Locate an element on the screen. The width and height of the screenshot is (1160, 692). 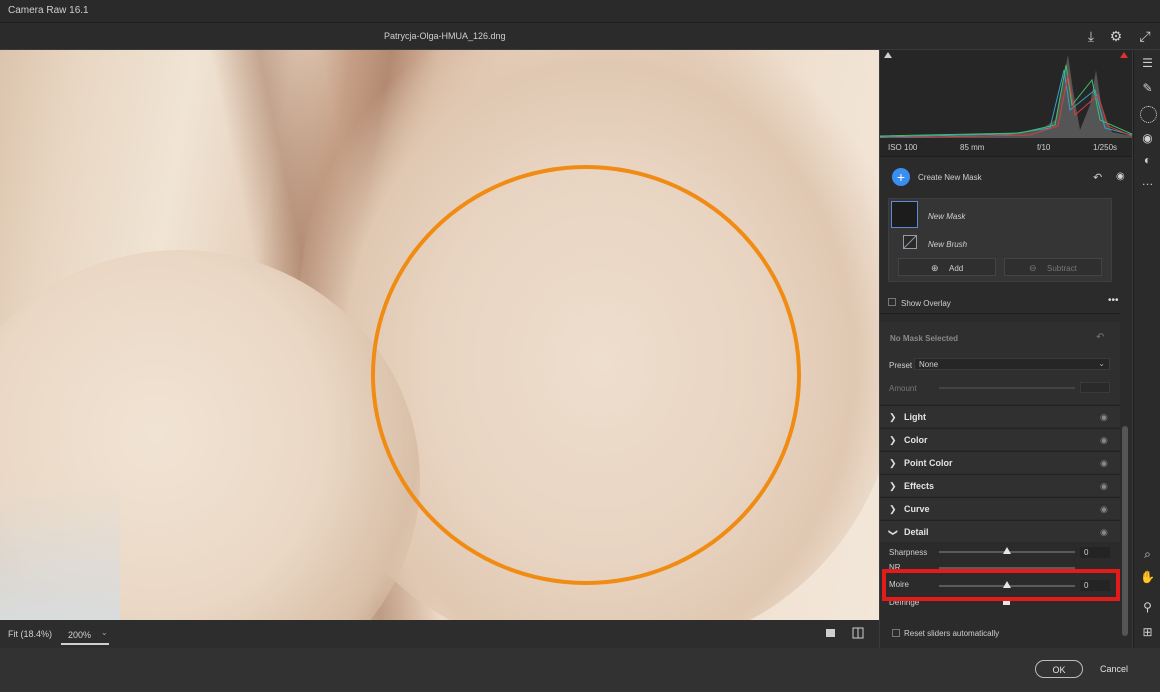
subtract-icon: ⊖ is located at coordinates (1033, 268).